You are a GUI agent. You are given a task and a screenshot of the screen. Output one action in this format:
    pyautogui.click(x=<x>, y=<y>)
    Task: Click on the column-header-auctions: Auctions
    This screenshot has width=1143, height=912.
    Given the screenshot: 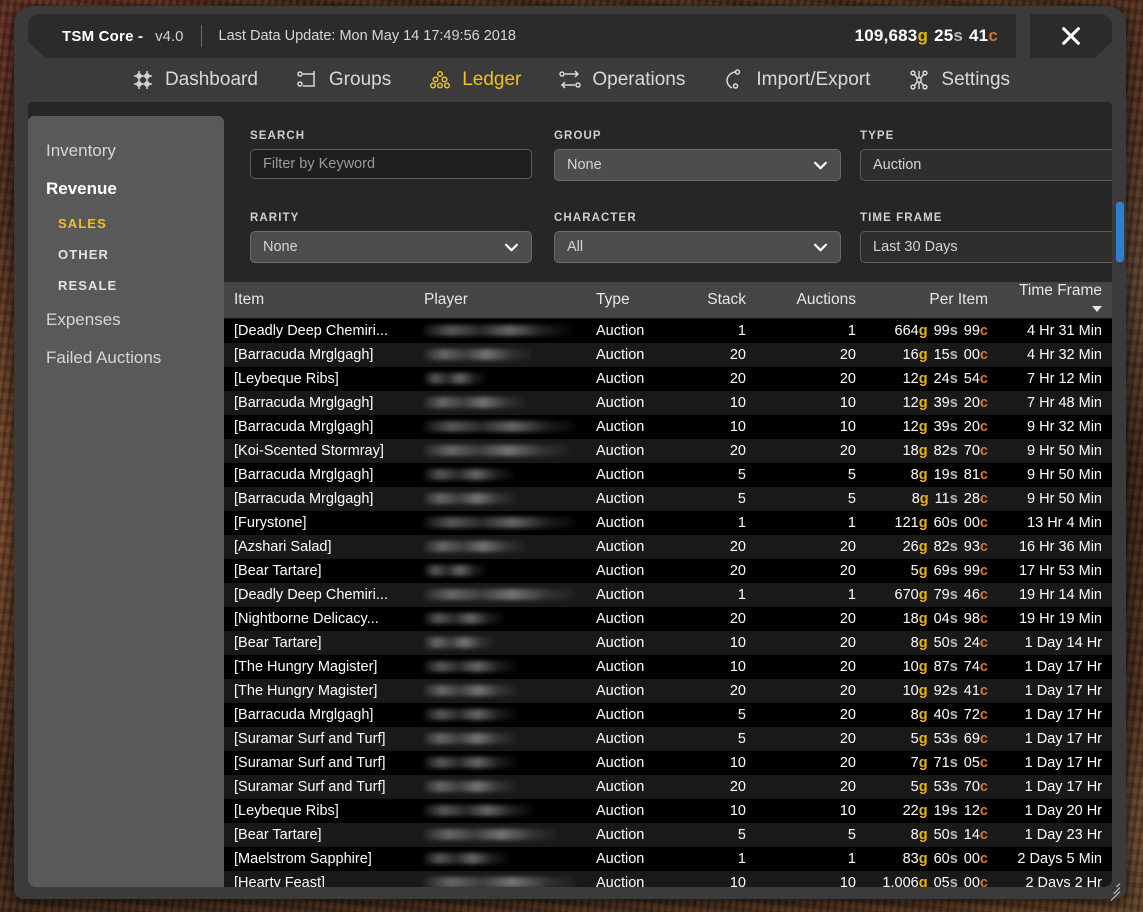 What is the action you would take?
    pyautogui.click(x=811, y=300)
    